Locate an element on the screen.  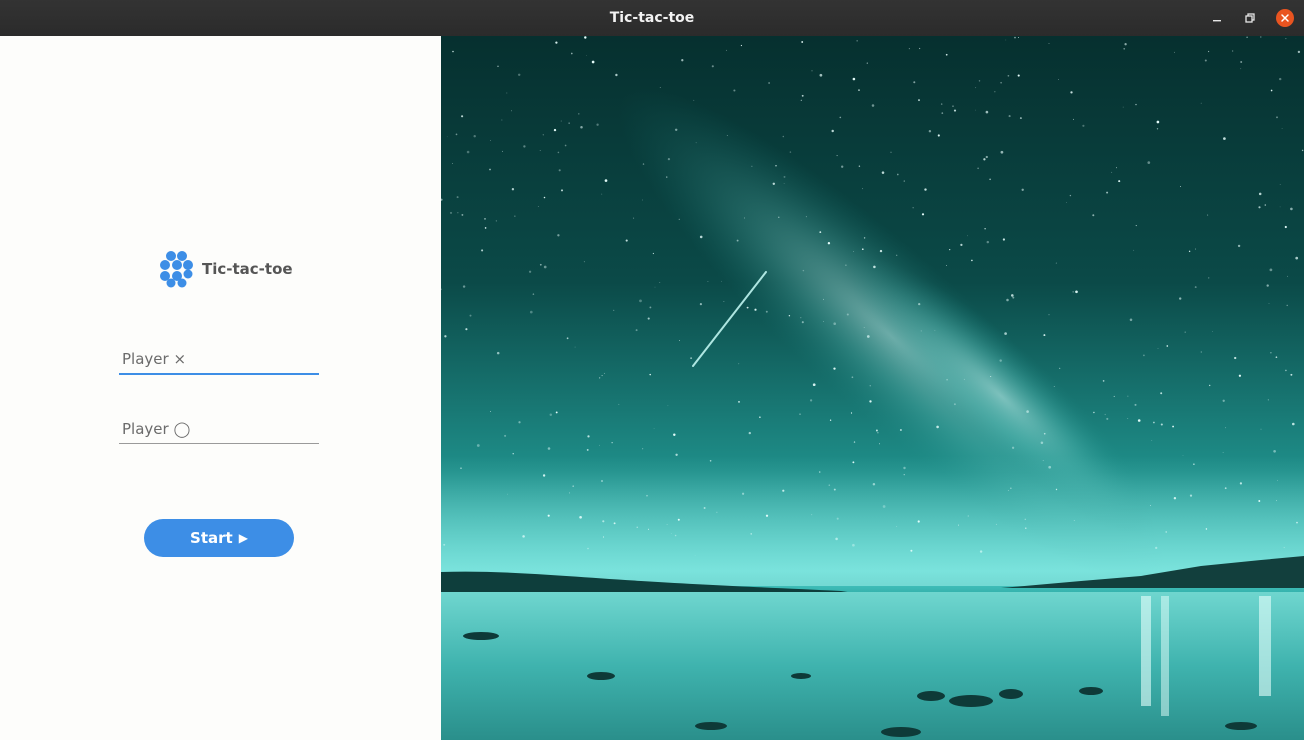
maximize-button is located at coordinates (1250, 18).